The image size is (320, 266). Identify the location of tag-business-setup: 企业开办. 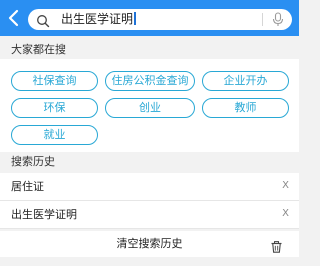
(245, 81).